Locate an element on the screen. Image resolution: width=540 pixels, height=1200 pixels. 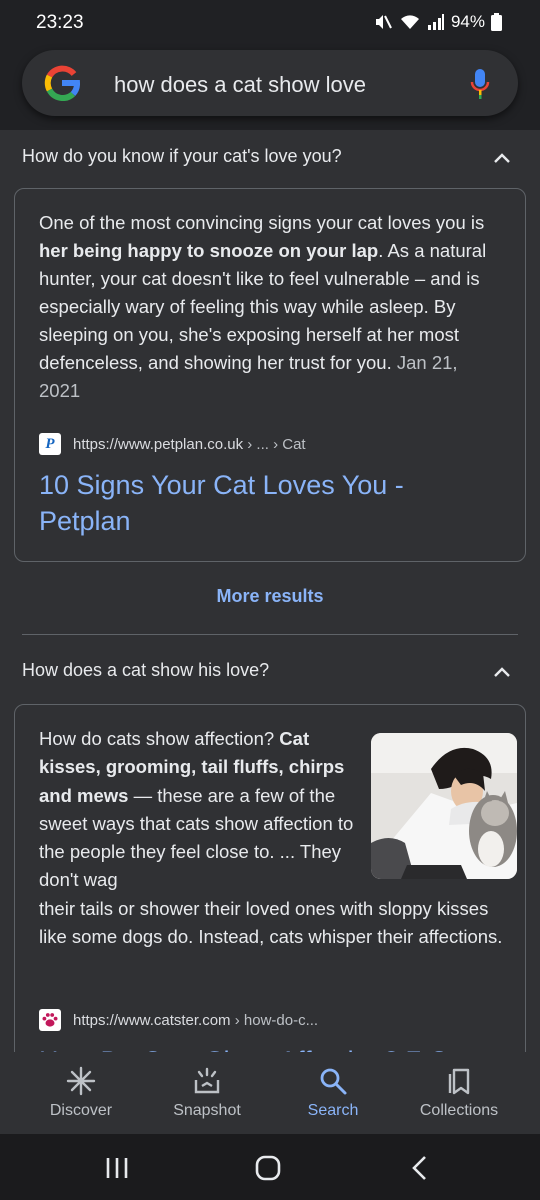
search-icon is located at coordinates (333, 1081).